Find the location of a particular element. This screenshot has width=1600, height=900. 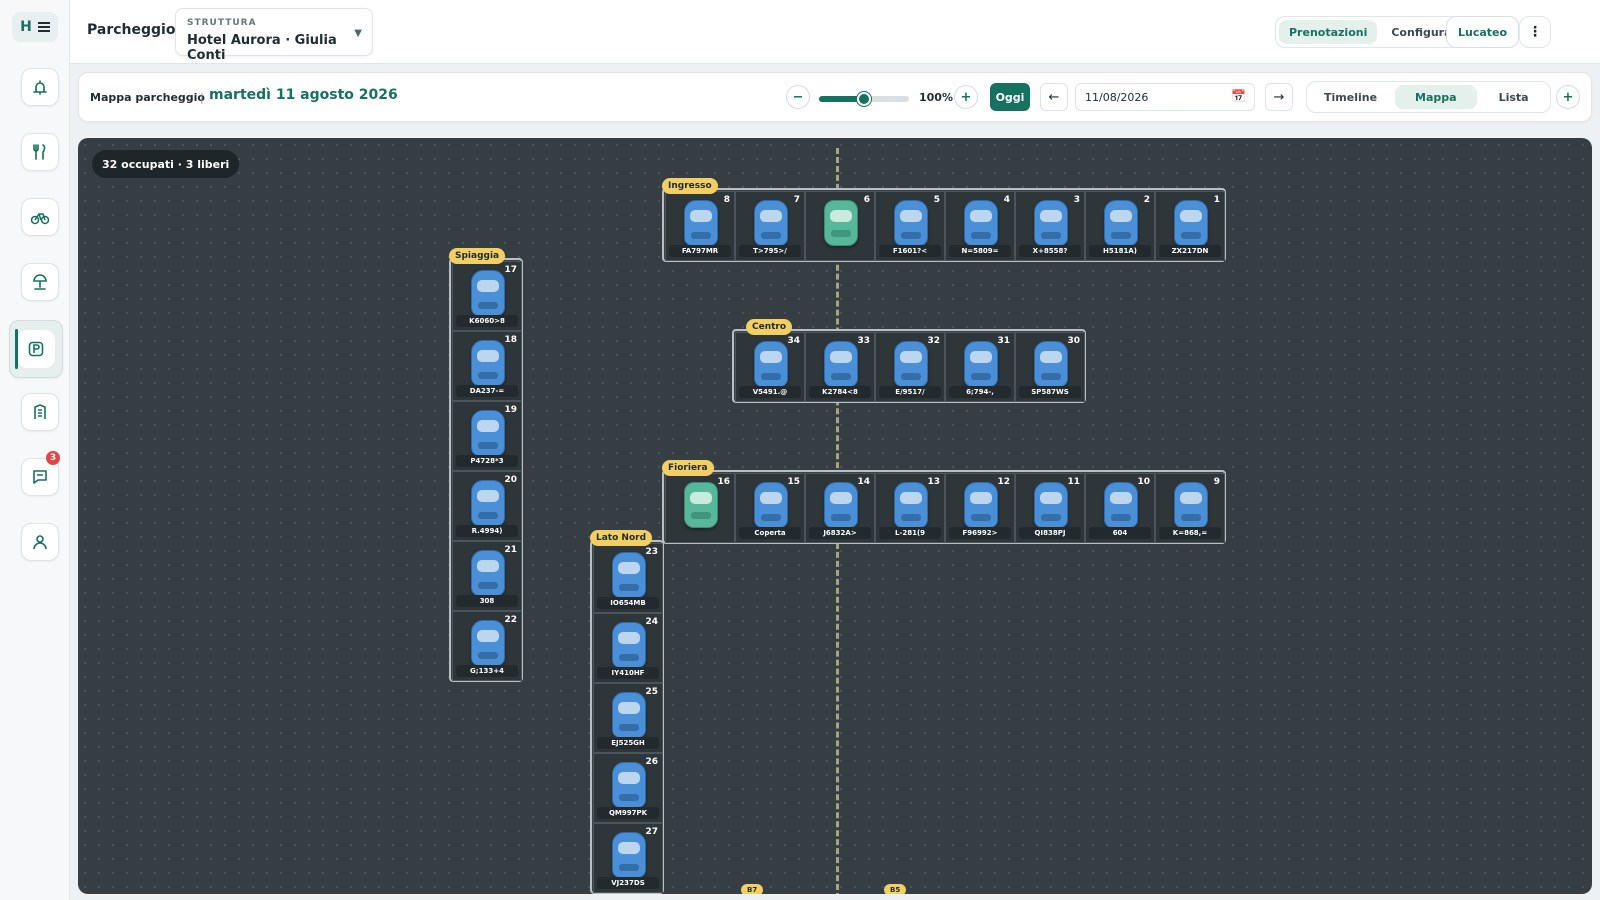

view-mappa: Mappa is located at coordinates (1436, 97).